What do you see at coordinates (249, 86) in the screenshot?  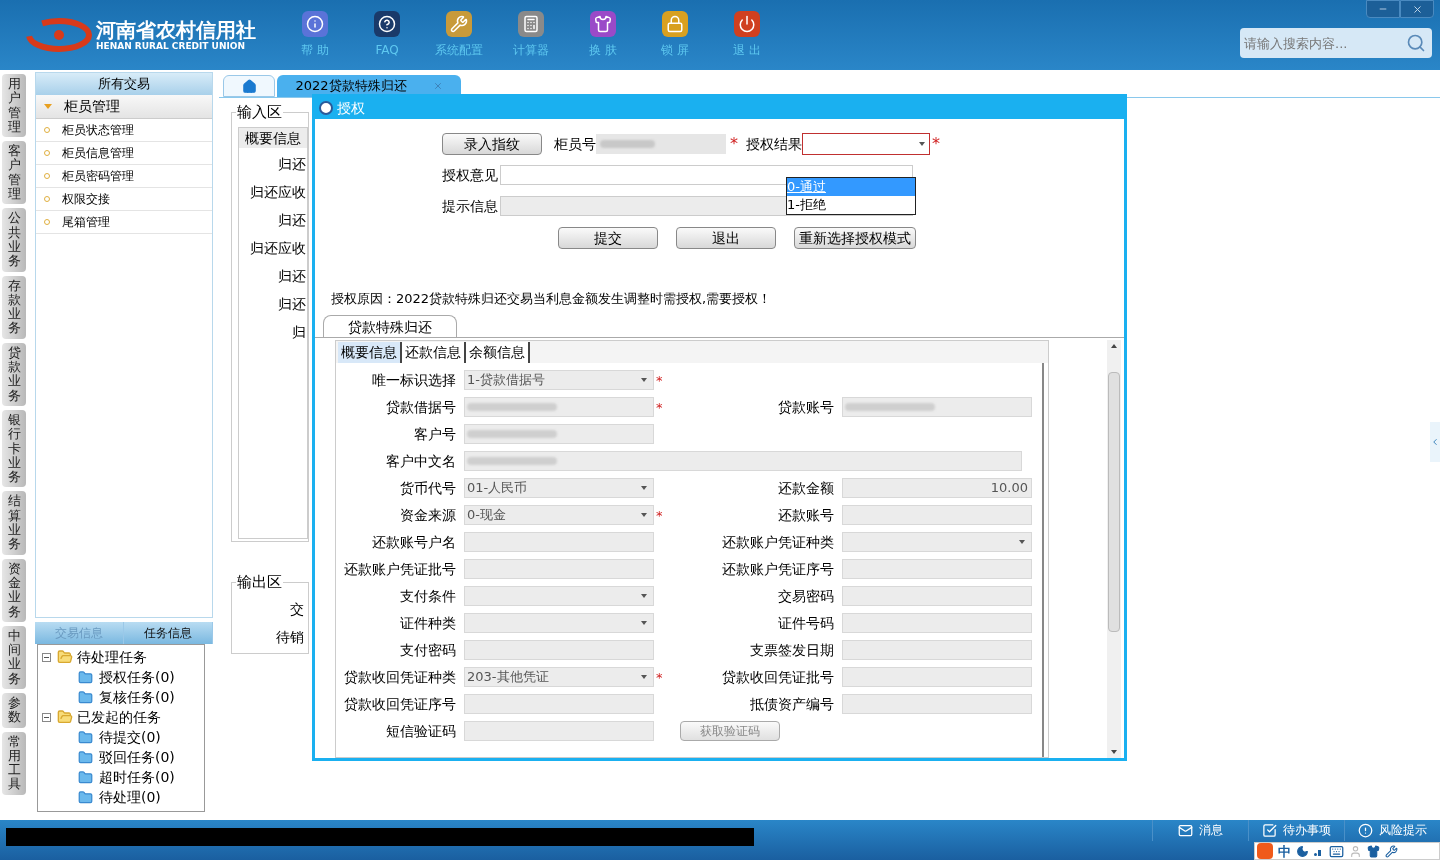 I see `home-tab` at bounding box center [249, 86].